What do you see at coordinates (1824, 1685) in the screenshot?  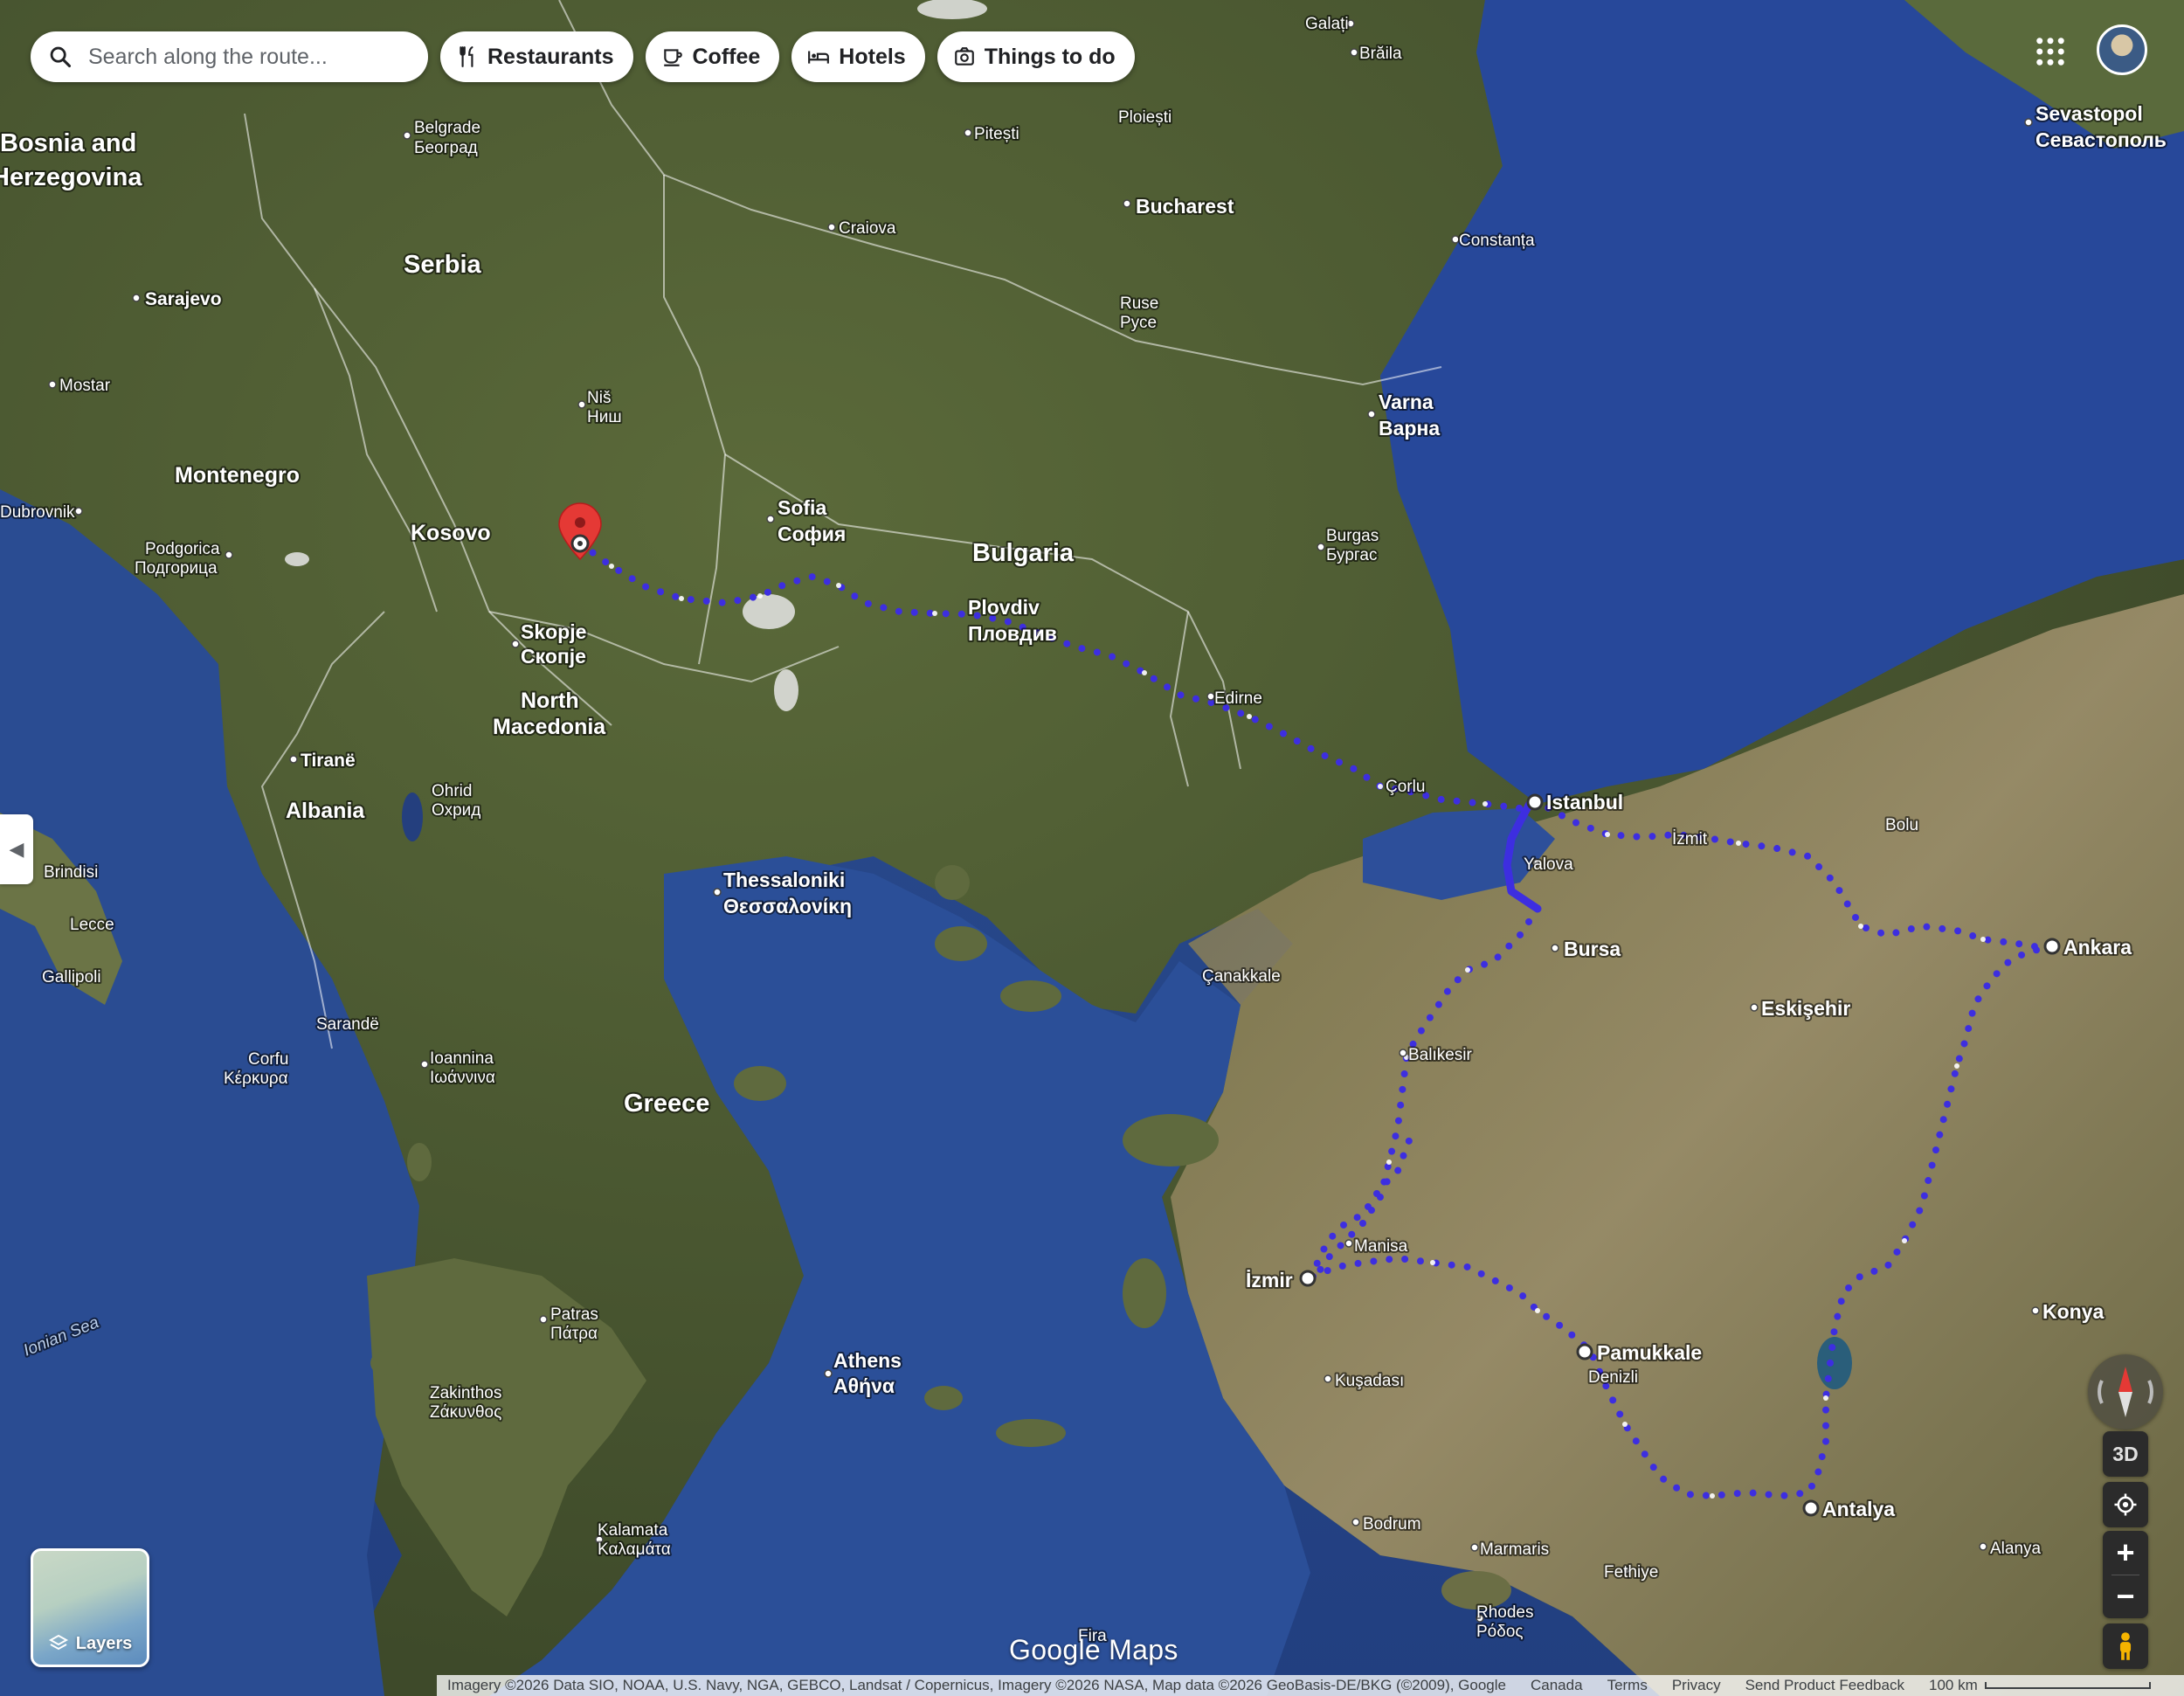 I see `footer-link-feedback: Send Product Feedback` at bounding box center [1824, 1685].